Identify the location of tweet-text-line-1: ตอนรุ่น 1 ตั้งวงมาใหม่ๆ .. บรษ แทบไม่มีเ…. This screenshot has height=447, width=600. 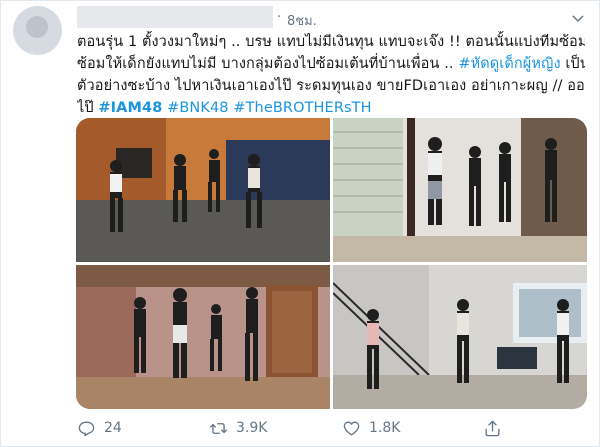
(331, 42).